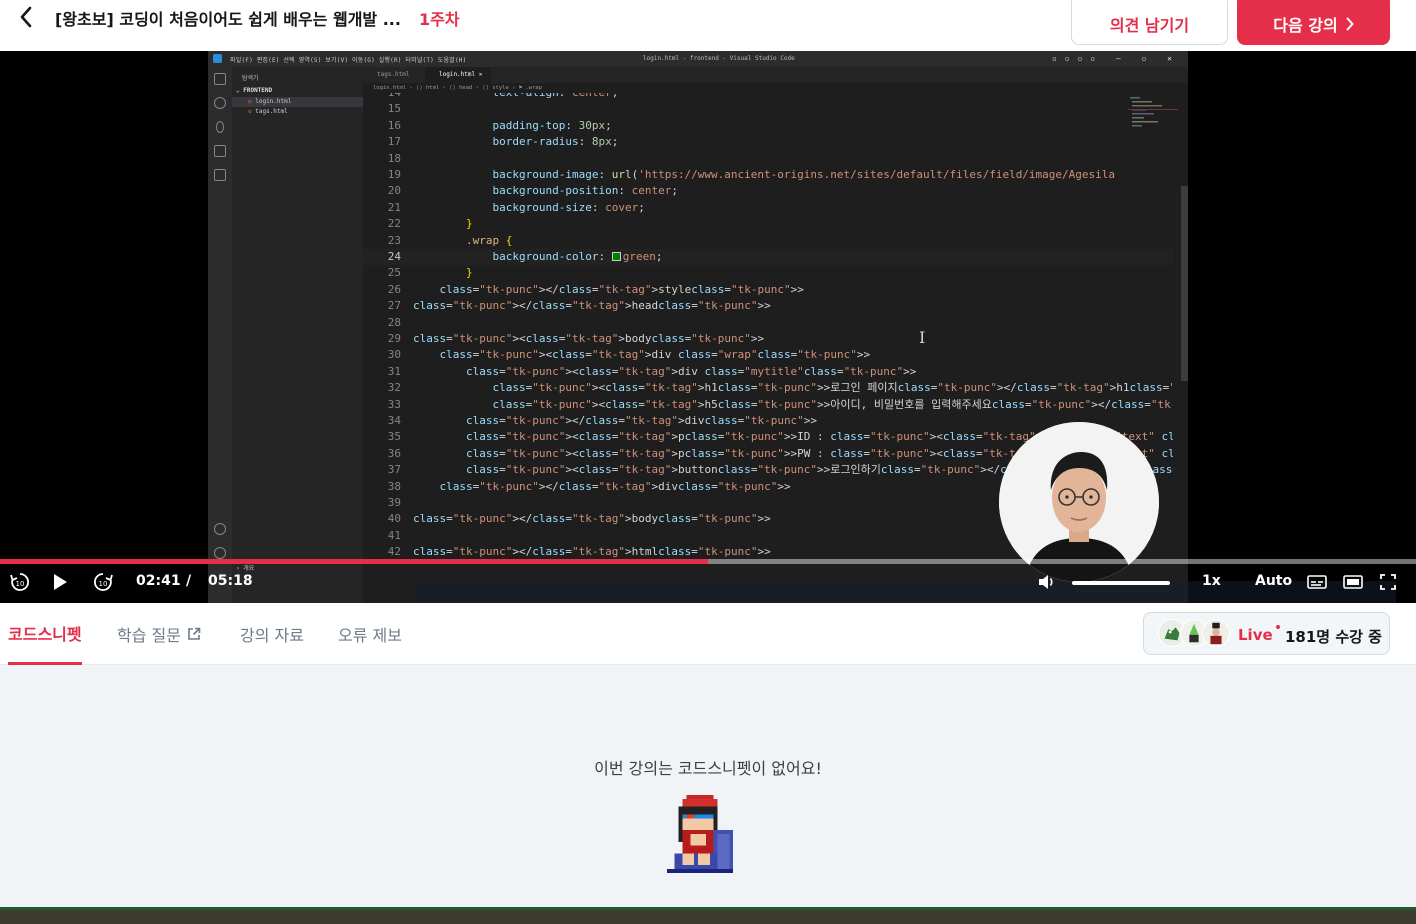 Image resolution: width=1416 pixels, height=924 pixels. I want to click on theater-mode-button, so click(1353, 582).